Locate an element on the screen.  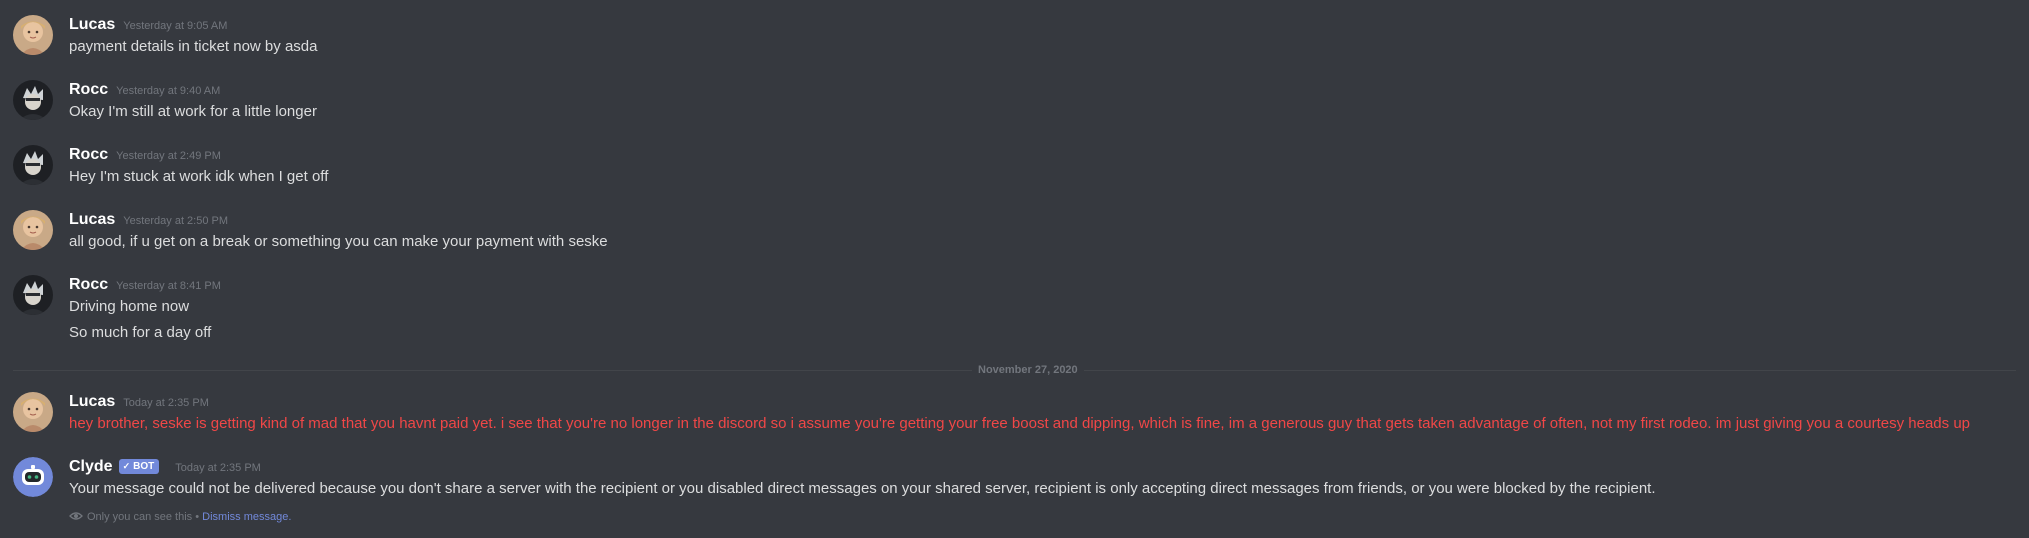
message-content: So much for a day off is located at coordinates (140, 332).